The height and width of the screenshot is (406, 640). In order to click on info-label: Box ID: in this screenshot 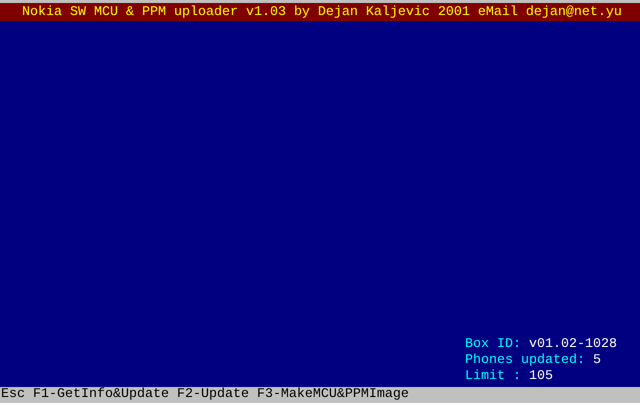, I will do `click(493, 345)`.